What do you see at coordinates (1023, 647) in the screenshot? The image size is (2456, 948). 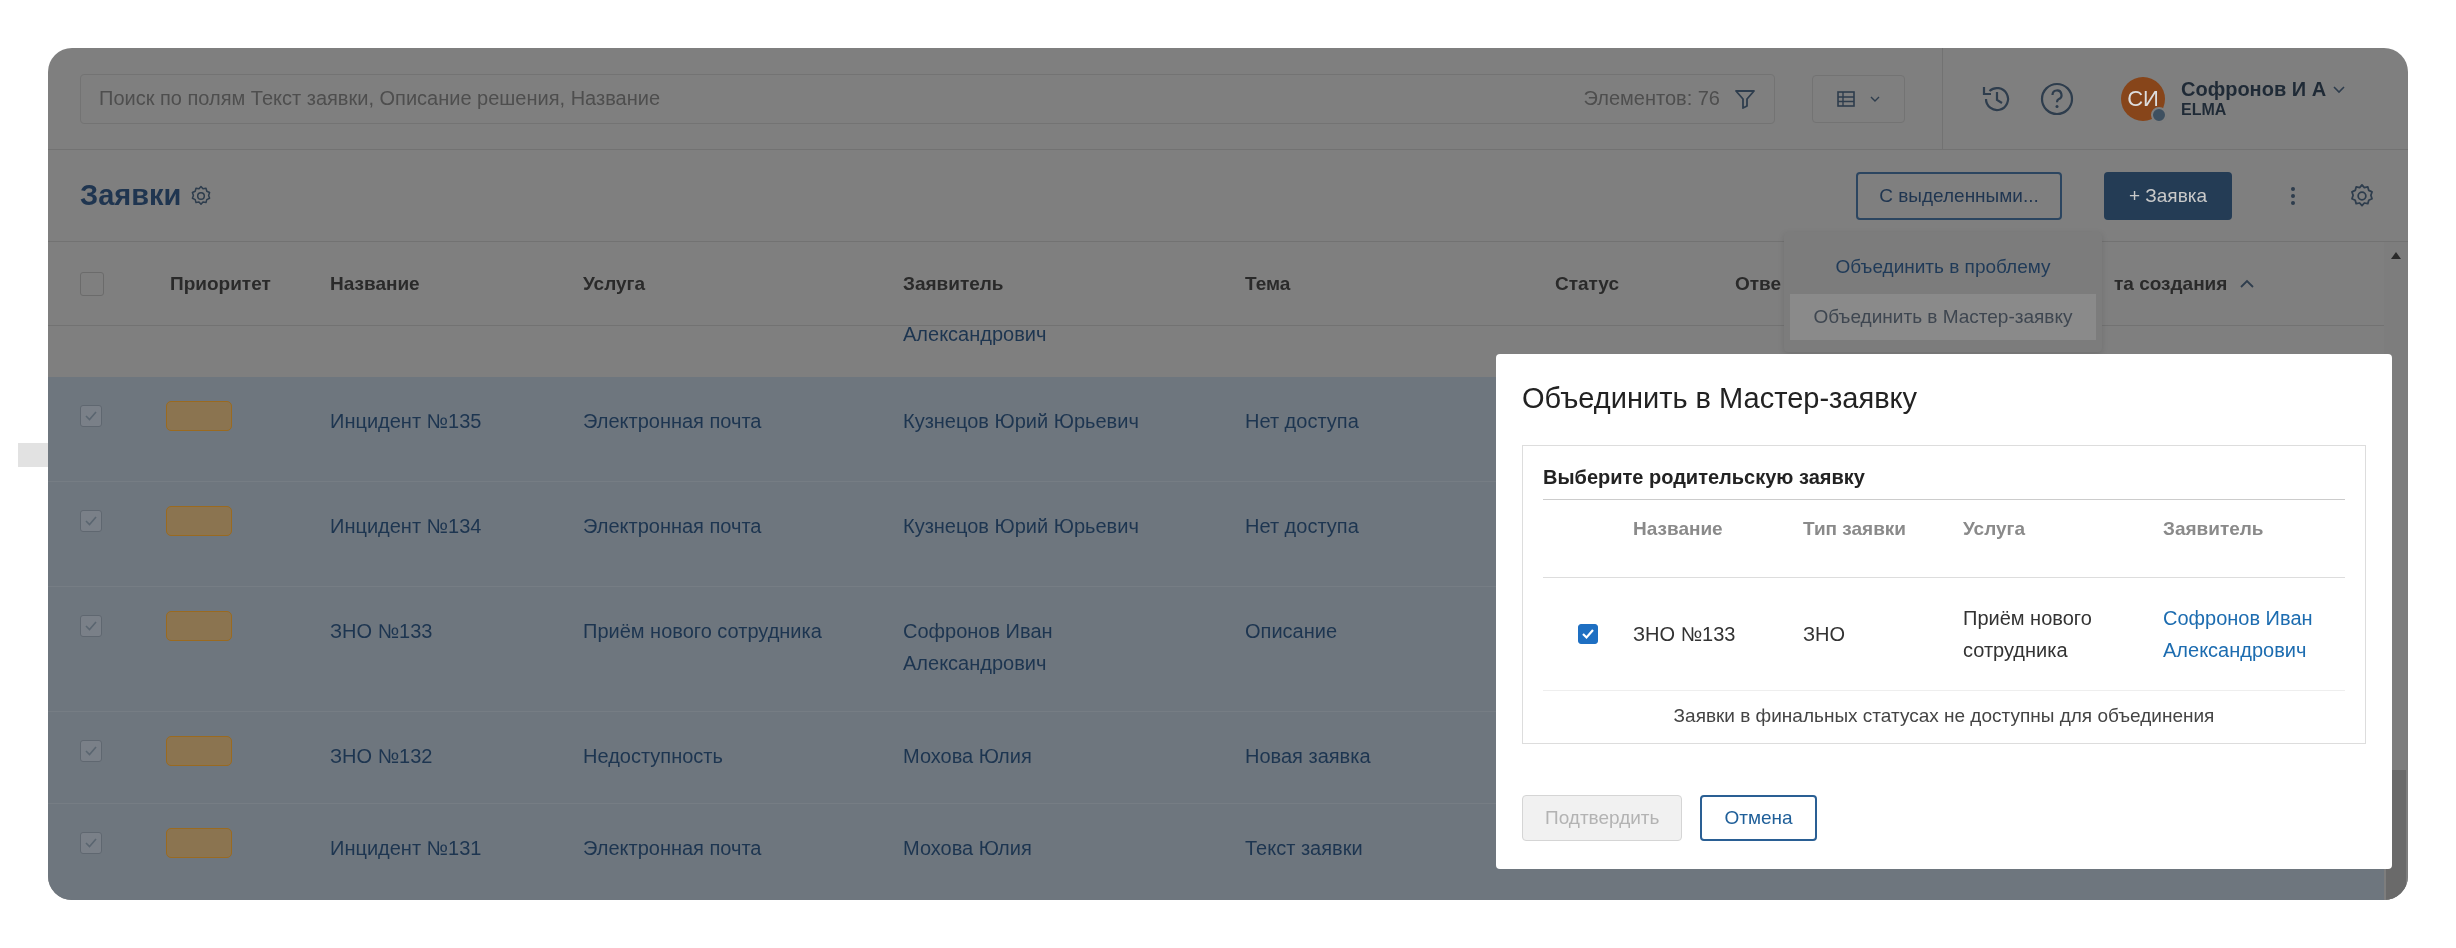 I see `applicant-cell: Софронов Иван Александрович` at bounding box center [1023, 647].